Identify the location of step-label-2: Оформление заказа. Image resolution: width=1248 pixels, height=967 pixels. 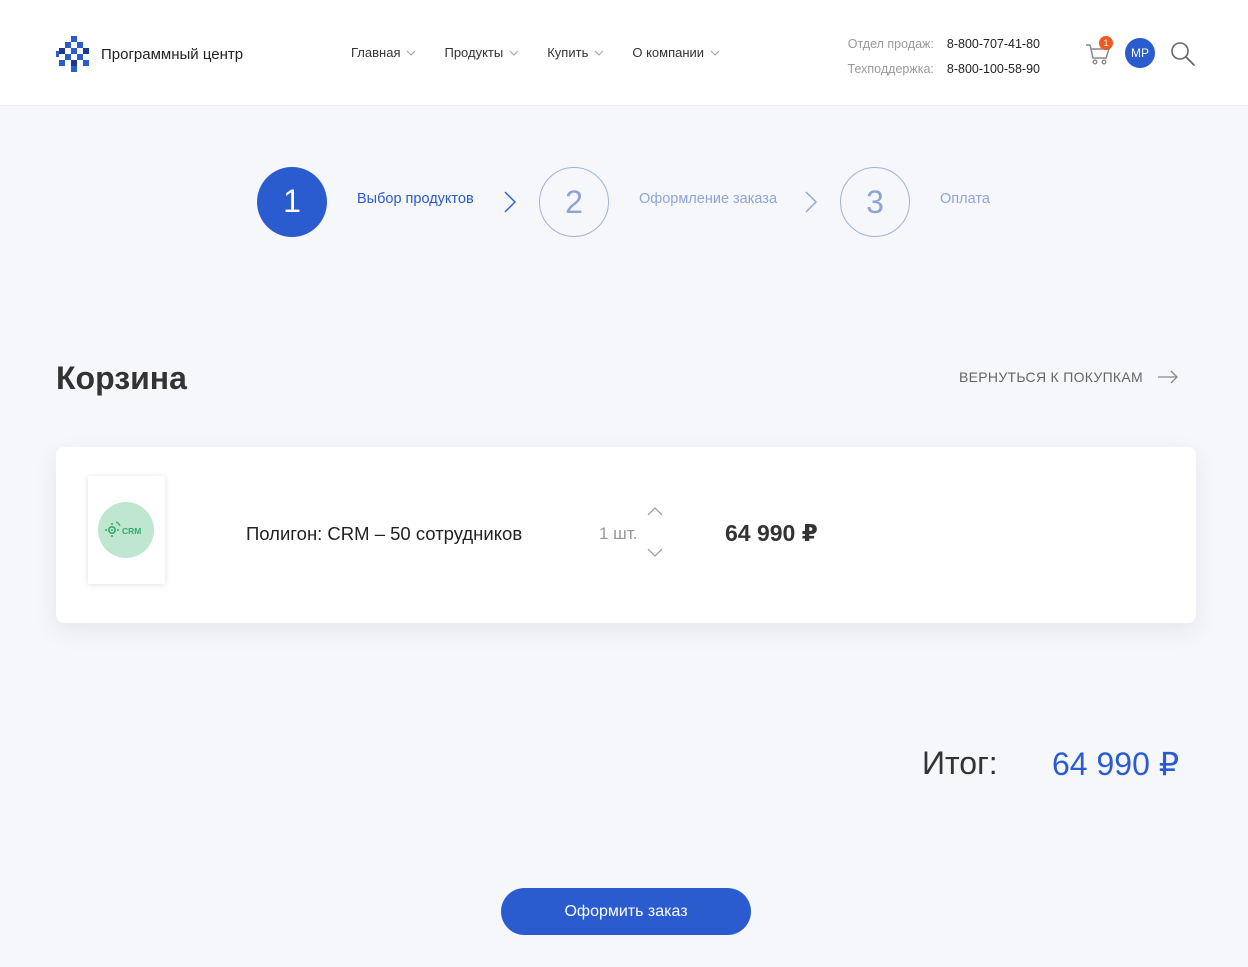
(708, 199).